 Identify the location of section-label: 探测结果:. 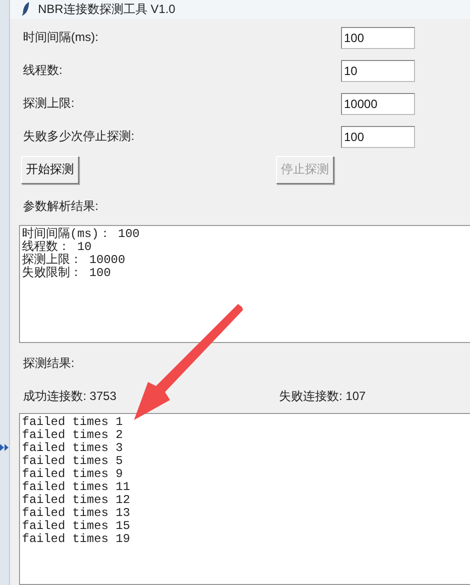
(48, 363).